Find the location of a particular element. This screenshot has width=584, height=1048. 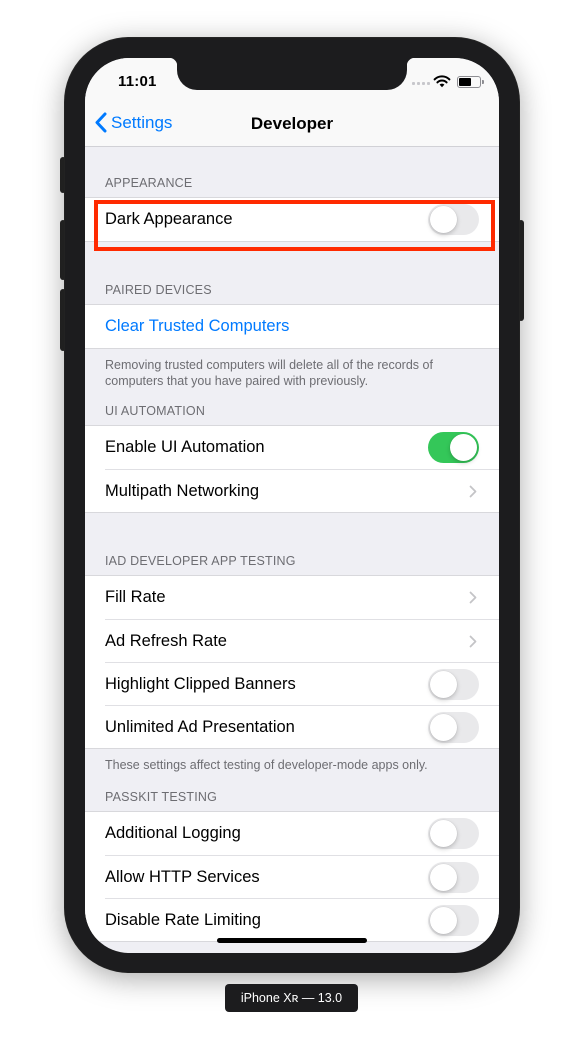

row-label: Clear Trusted Computers is located at coordinates (197, 326).